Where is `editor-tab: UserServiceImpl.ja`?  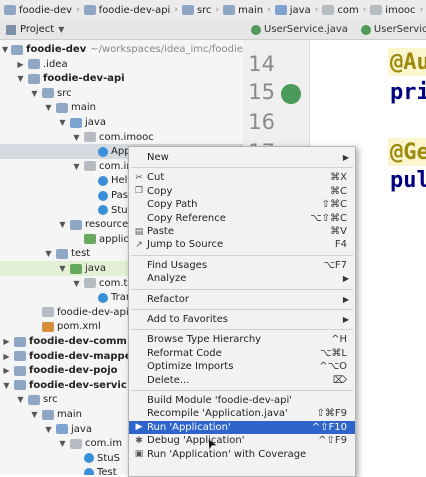 editor-tab: UserServiceImpl.ja is located at coordinates (389, 29).